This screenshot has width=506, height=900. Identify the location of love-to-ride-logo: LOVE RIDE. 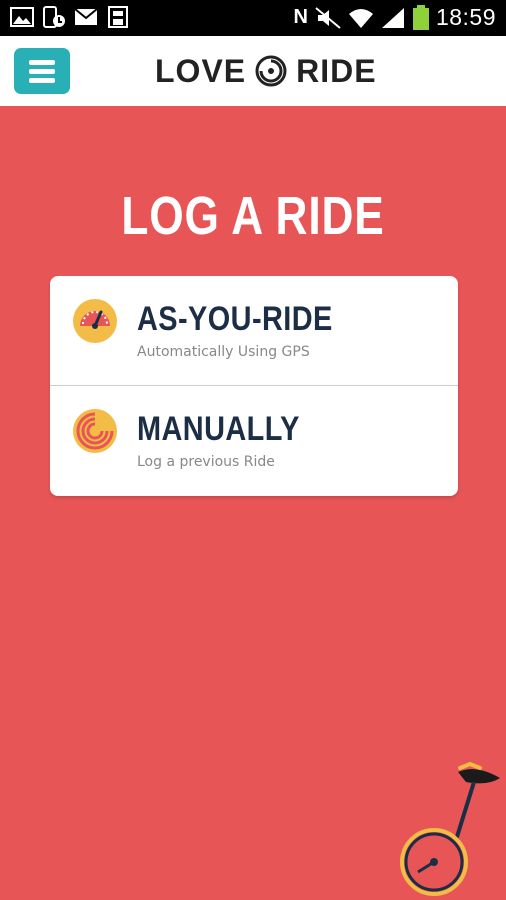
(266, 71).